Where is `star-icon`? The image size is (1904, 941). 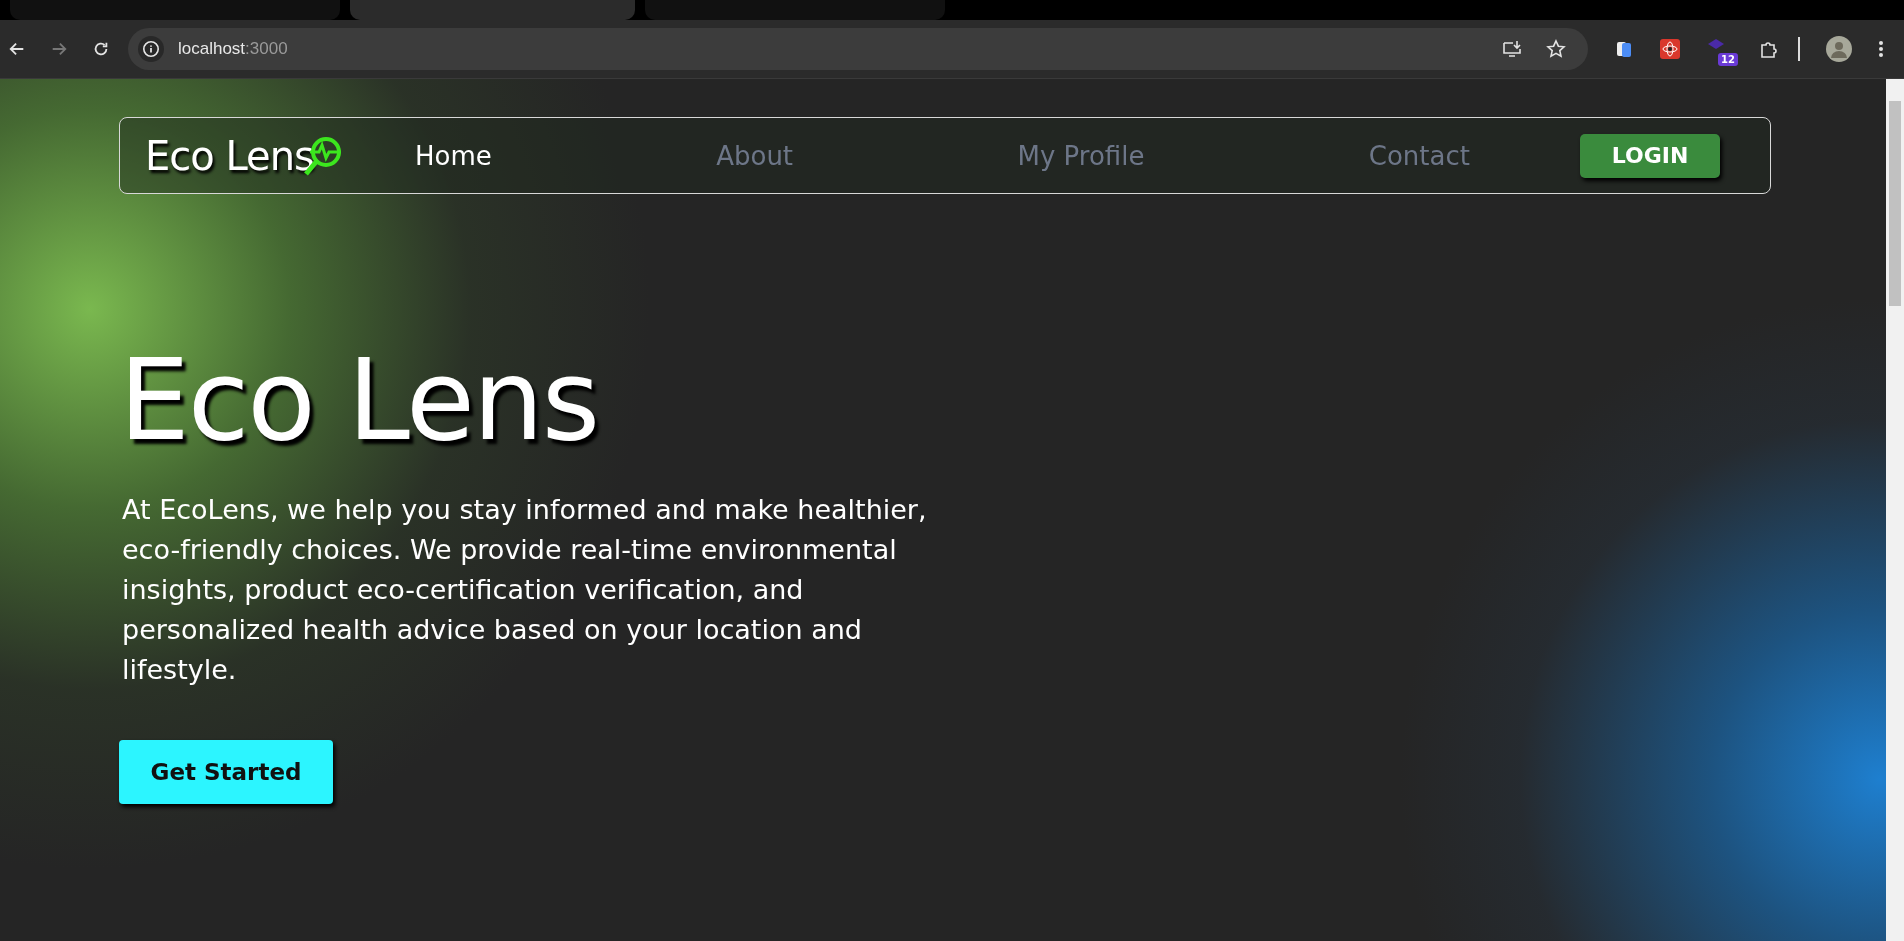
star-icon is located at coordinates (1556, 49).